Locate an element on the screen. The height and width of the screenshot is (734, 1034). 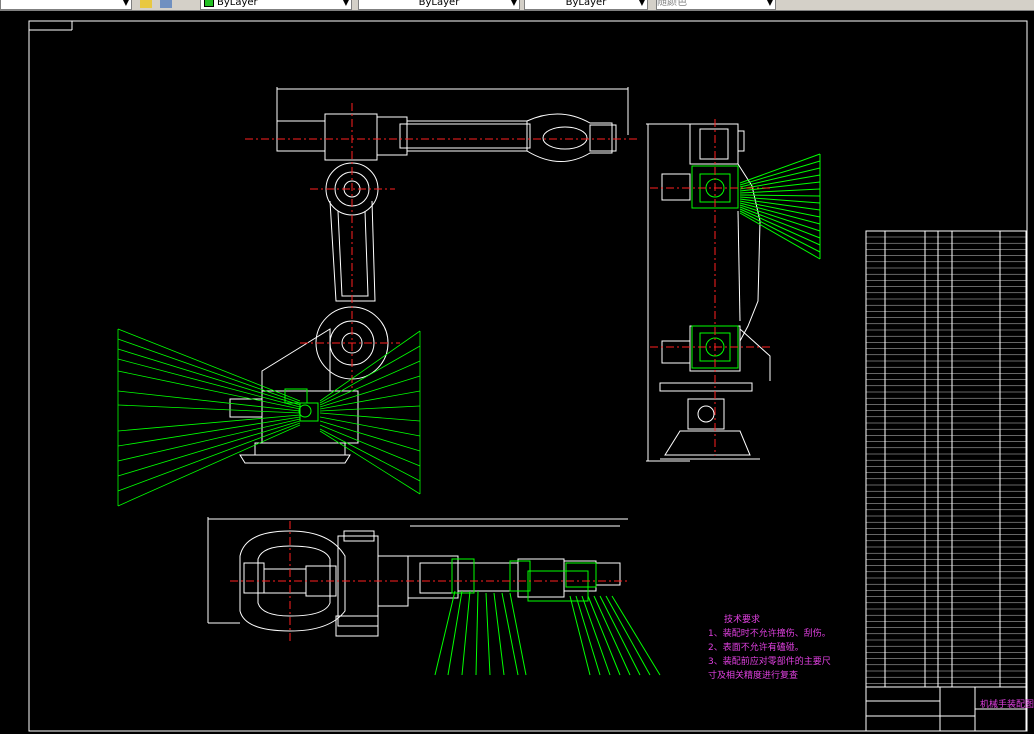
layer-icon is located at coordinates (146, 4).